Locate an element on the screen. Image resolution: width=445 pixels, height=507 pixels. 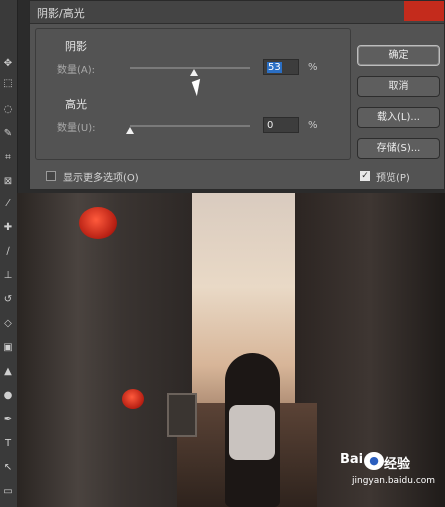
baidu-jingyan-watermark: Bai ● 经验 jingyan.baidu.com is located at coordinates (392, 479).